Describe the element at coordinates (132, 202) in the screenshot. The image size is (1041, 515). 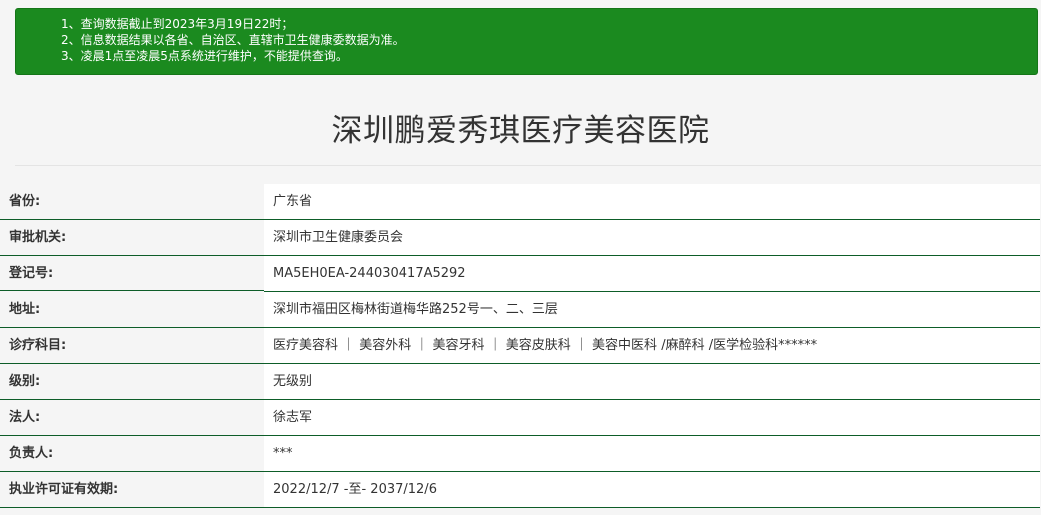
I see `field-label-province: 省份:` at that location.